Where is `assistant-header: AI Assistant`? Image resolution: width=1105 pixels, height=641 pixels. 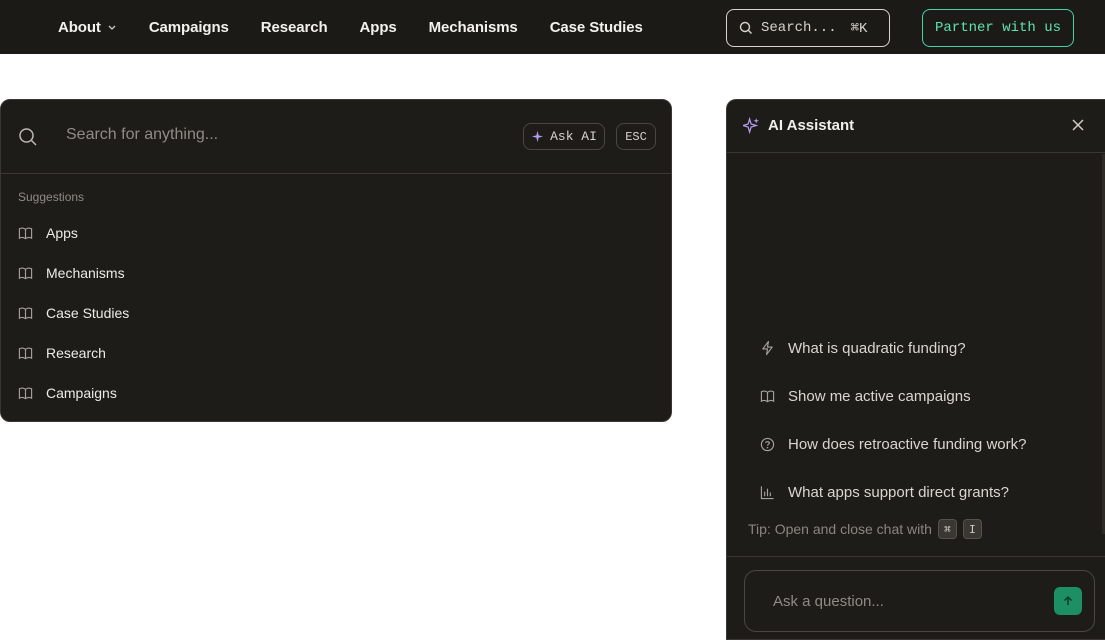 assistant-header: AI Assistant is located at coordinates (916, 126).